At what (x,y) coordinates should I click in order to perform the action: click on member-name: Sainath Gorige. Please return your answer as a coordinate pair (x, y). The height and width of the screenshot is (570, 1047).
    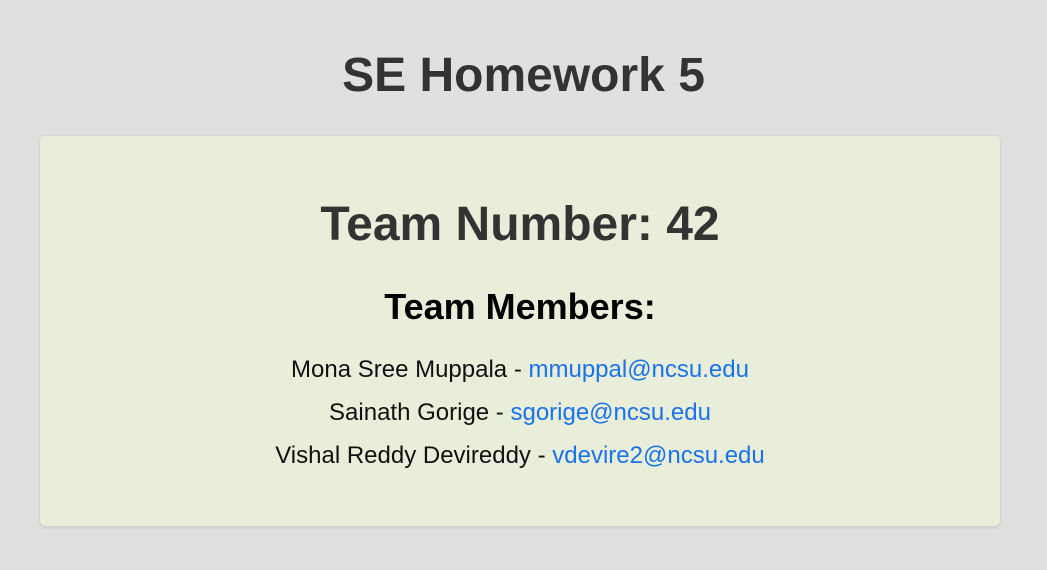
    Looking at the image, I should click on (409, 412).